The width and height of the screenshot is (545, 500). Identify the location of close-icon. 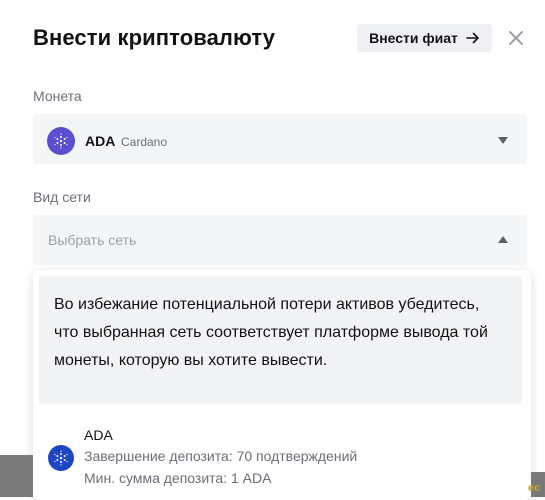
(516, 38).